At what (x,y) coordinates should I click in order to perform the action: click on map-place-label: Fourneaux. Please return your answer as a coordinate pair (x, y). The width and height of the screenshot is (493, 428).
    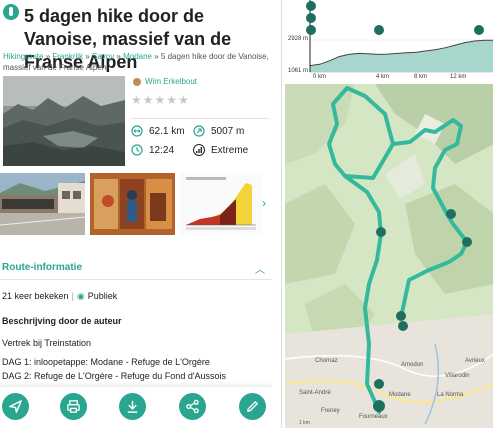
    Looking at the image, I should click on (373, 417).